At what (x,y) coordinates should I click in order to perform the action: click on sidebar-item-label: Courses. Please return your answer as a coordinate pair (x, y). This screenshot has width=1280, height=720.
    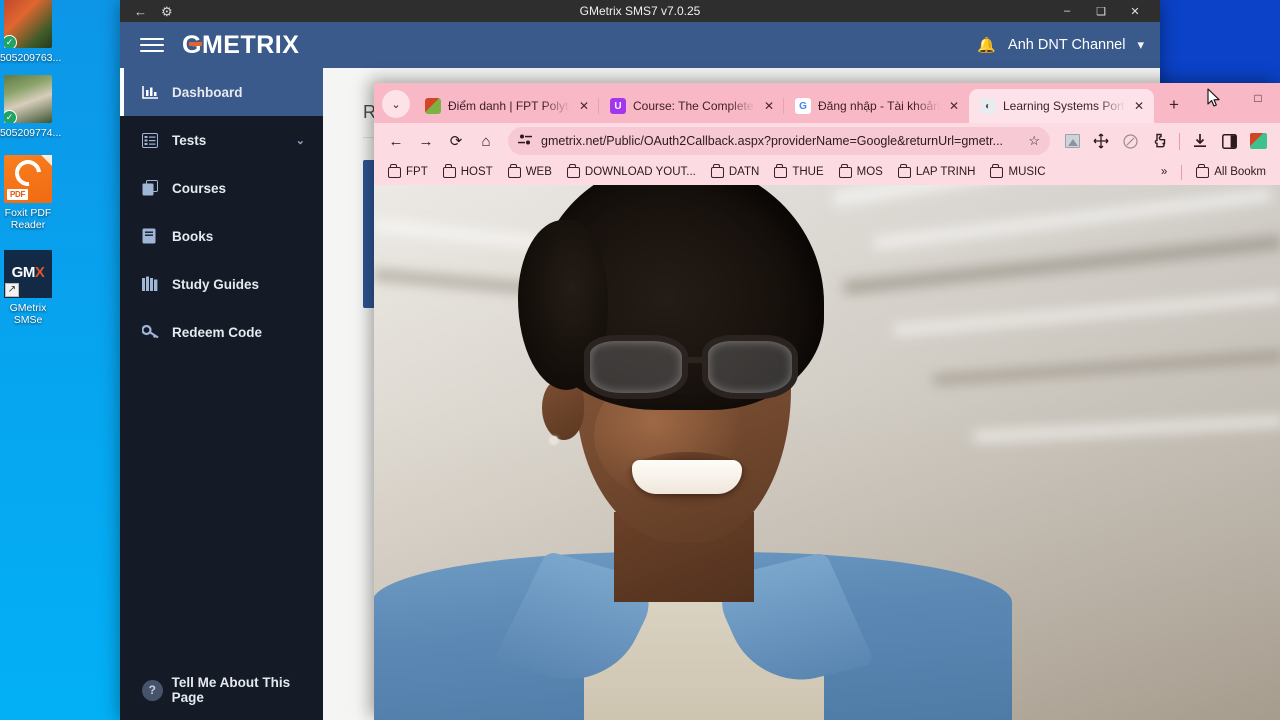
    Looking at the image, I should click on (199, 188).